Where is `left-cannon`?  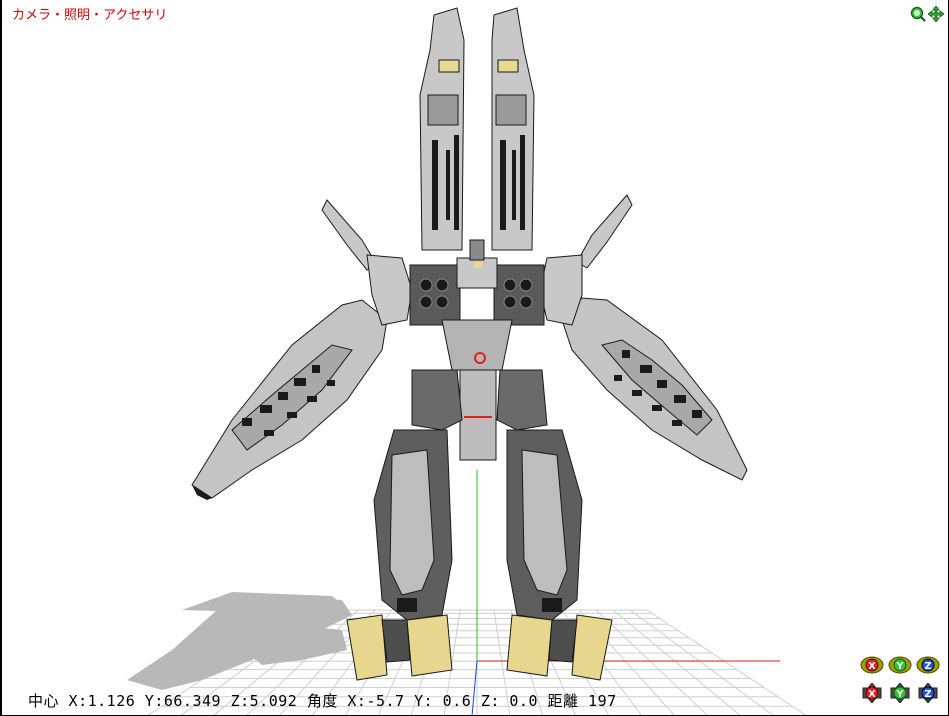 left-cannon is located at coordinates (442, 129).